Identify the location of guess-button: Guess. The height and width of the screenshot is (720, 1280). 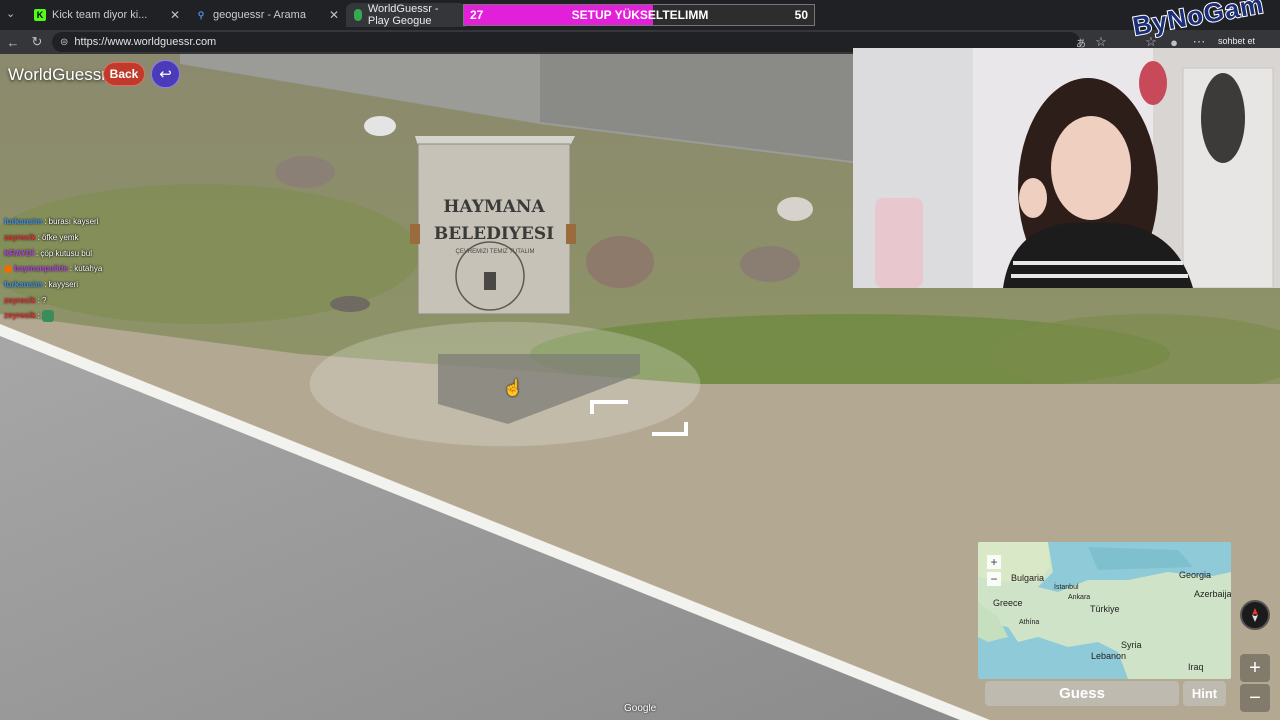
(1082, 693).